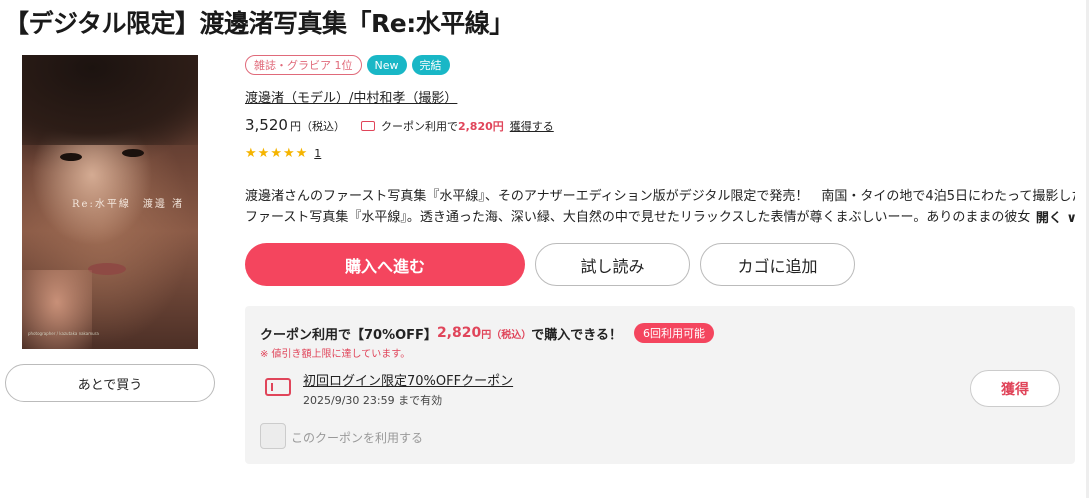  What do you see at coordinates (576, 335) in the screenshot?
I see `coupon-head-suffix: で購入できる！` at bounding box center [576, 335].